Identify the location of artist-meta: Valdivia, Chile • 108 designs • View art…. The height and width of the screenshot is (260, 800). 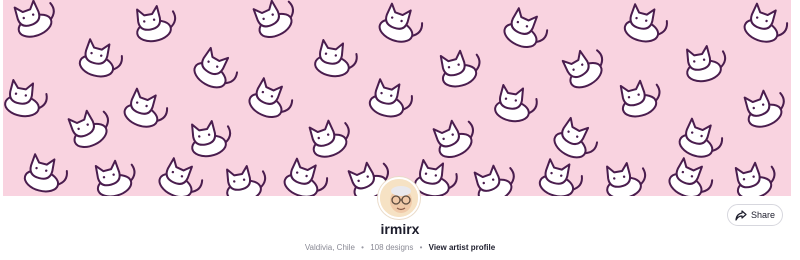
(400, 247).